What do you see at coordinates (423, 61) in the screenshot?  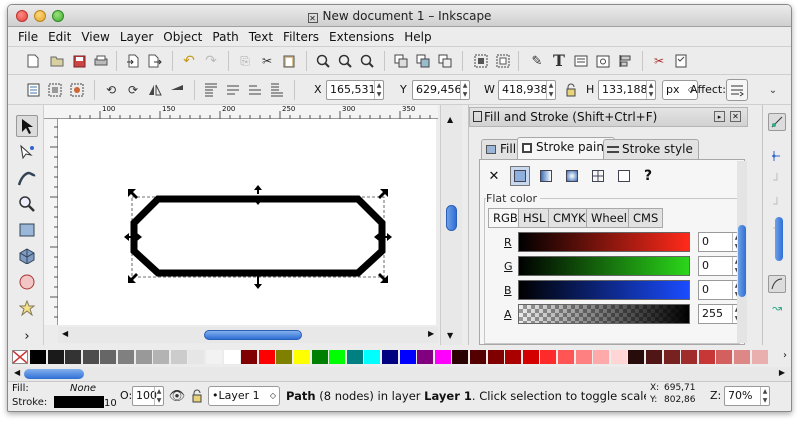 I see `clone-icon` at bounding box center [423, 61].